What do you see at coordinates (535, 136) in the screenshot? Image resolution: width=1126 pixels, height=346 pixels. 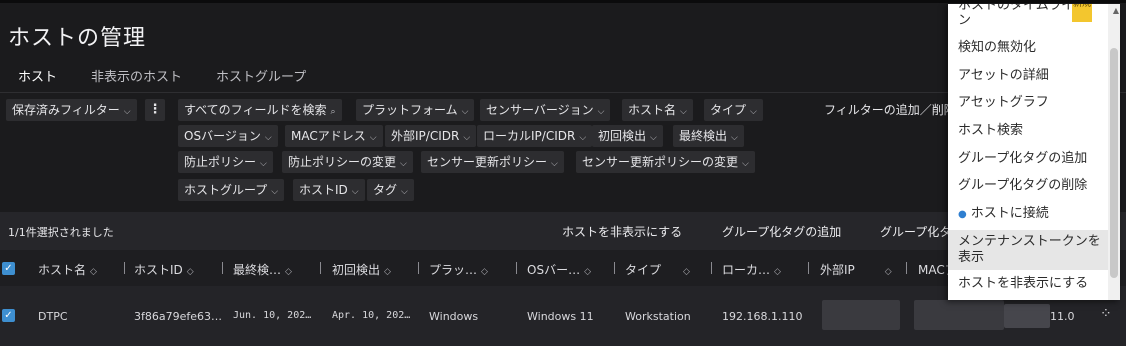 I see `filter-local-ip: ローカルIP/CIDR ⌵` at bounding box center [535, 136].